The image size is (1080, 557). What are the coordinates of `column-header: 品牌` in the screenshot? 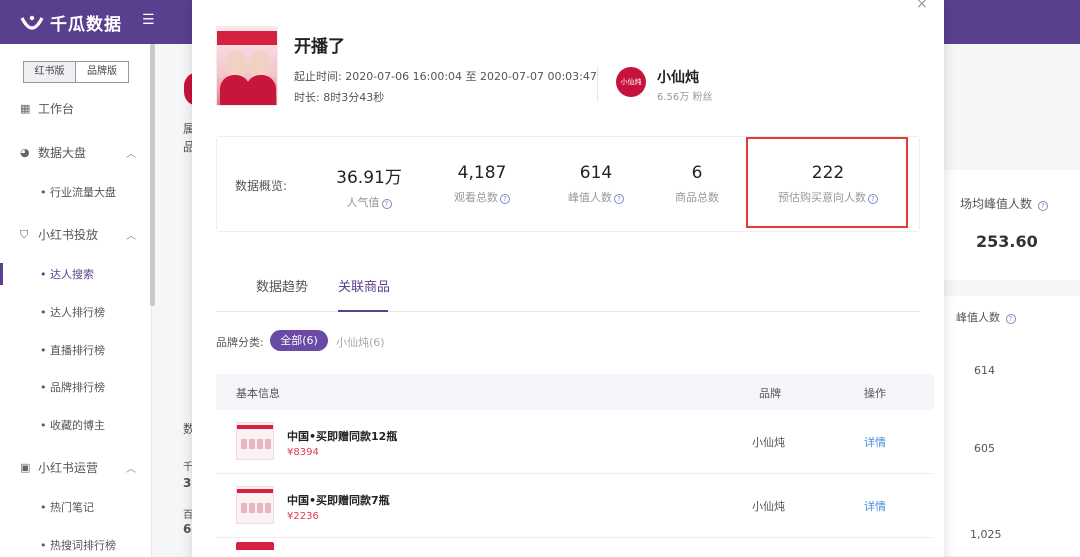 It's located at (770, 393).